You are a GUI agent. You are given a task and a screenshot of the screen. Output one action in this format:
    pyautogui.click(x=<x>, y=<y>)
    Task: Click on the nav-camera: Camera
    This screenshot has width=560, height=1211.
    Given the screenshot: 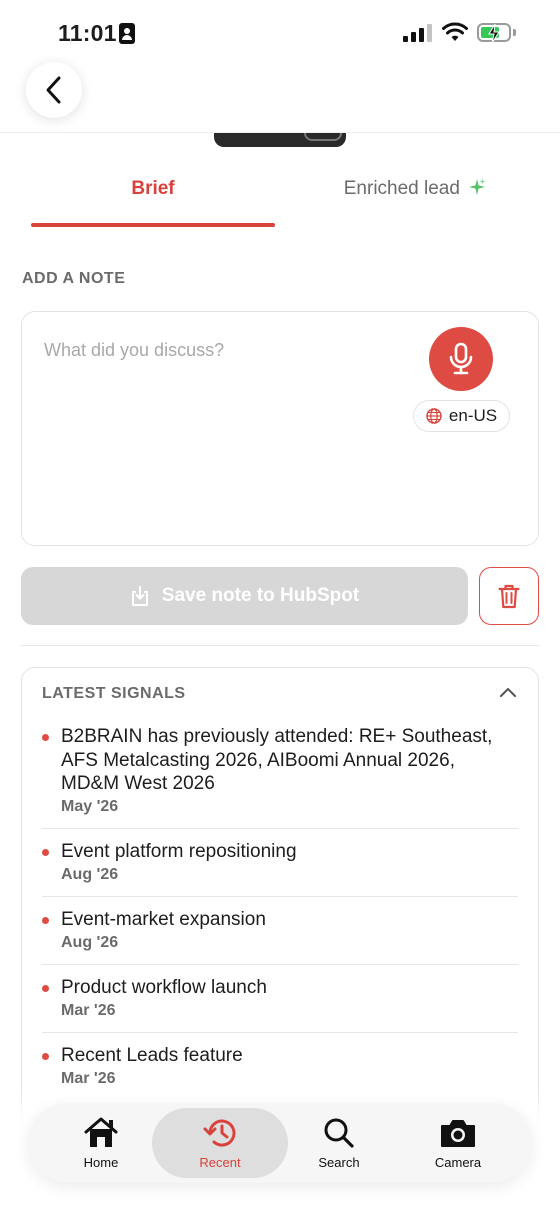 What is the action you would take?
    pyautogui.click(x=458, y=1143)
    